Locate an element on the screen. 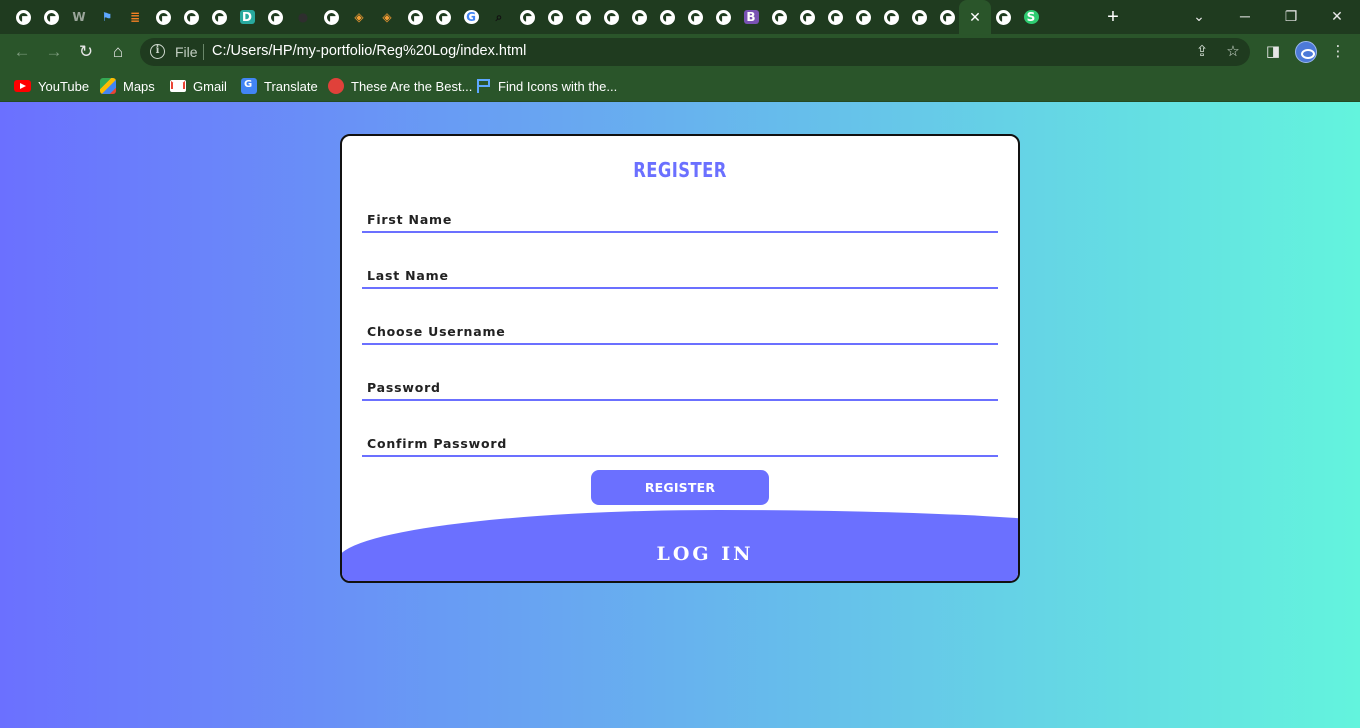  browser-tab: ⚑ is located at coordinates (107, 17).